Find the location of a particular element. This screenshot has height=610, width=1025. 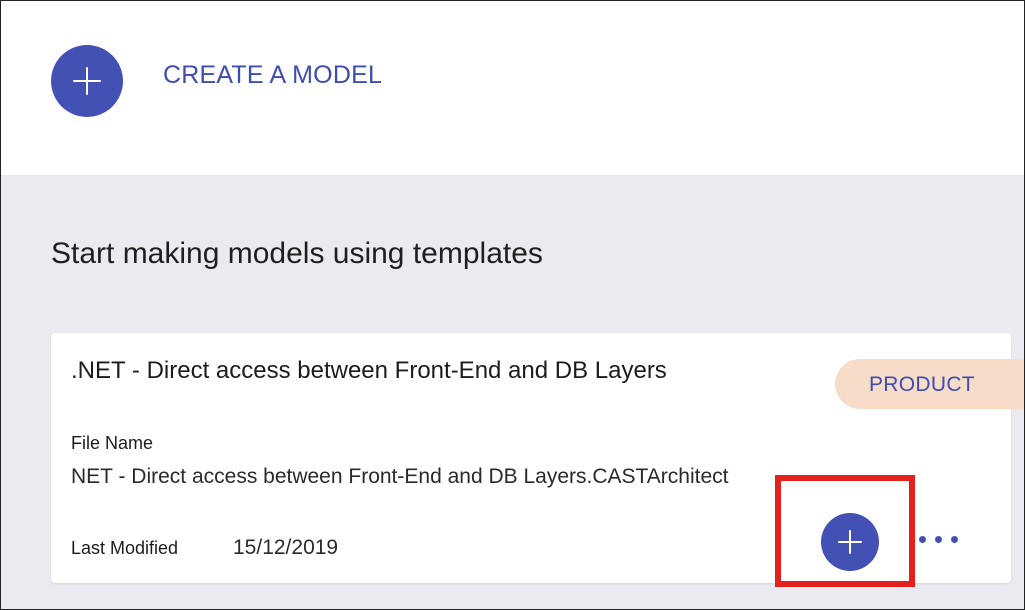

product-badge: PRODUCT is located at coordinates (929, 384).